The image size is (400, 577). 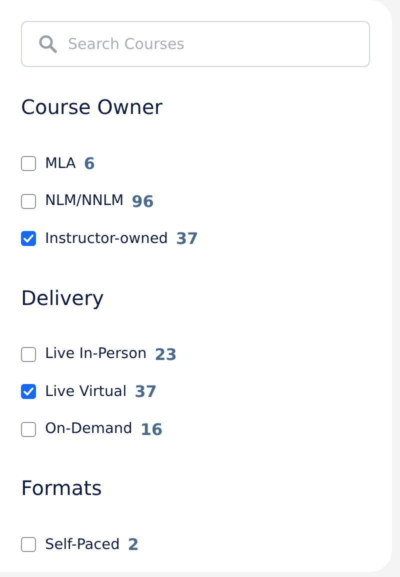 What do you see at coordinates (63, 298) in the screenshot?
I see `section-heading: Delivery` at bounding box center [63, 298].